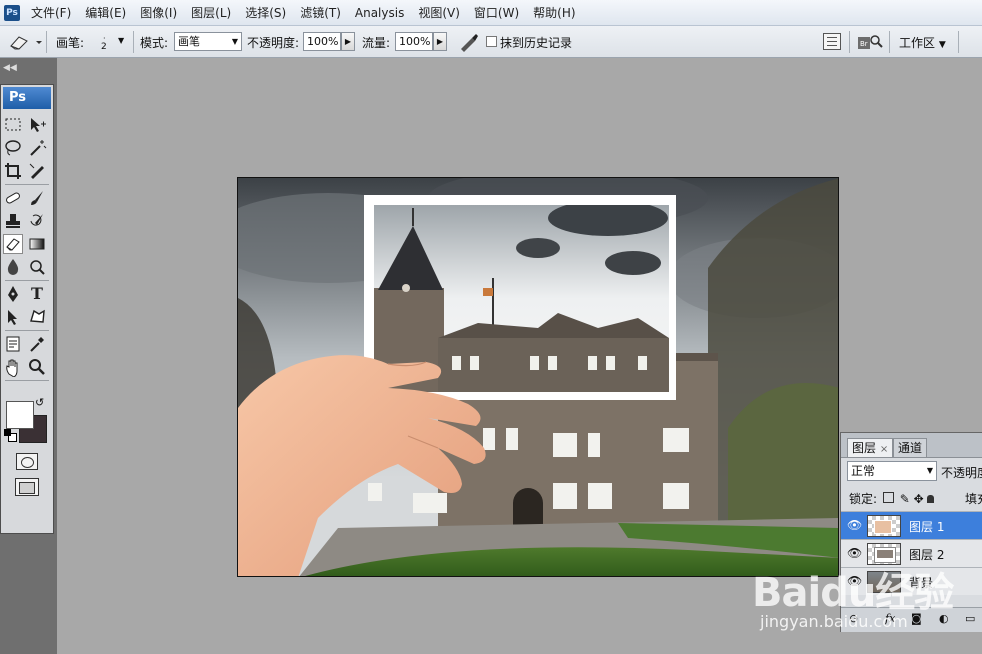  What do you see at coordinates (37, 244) in the screenshot?
I see `gradient-tool-icon` at bounding box center [37, 244].